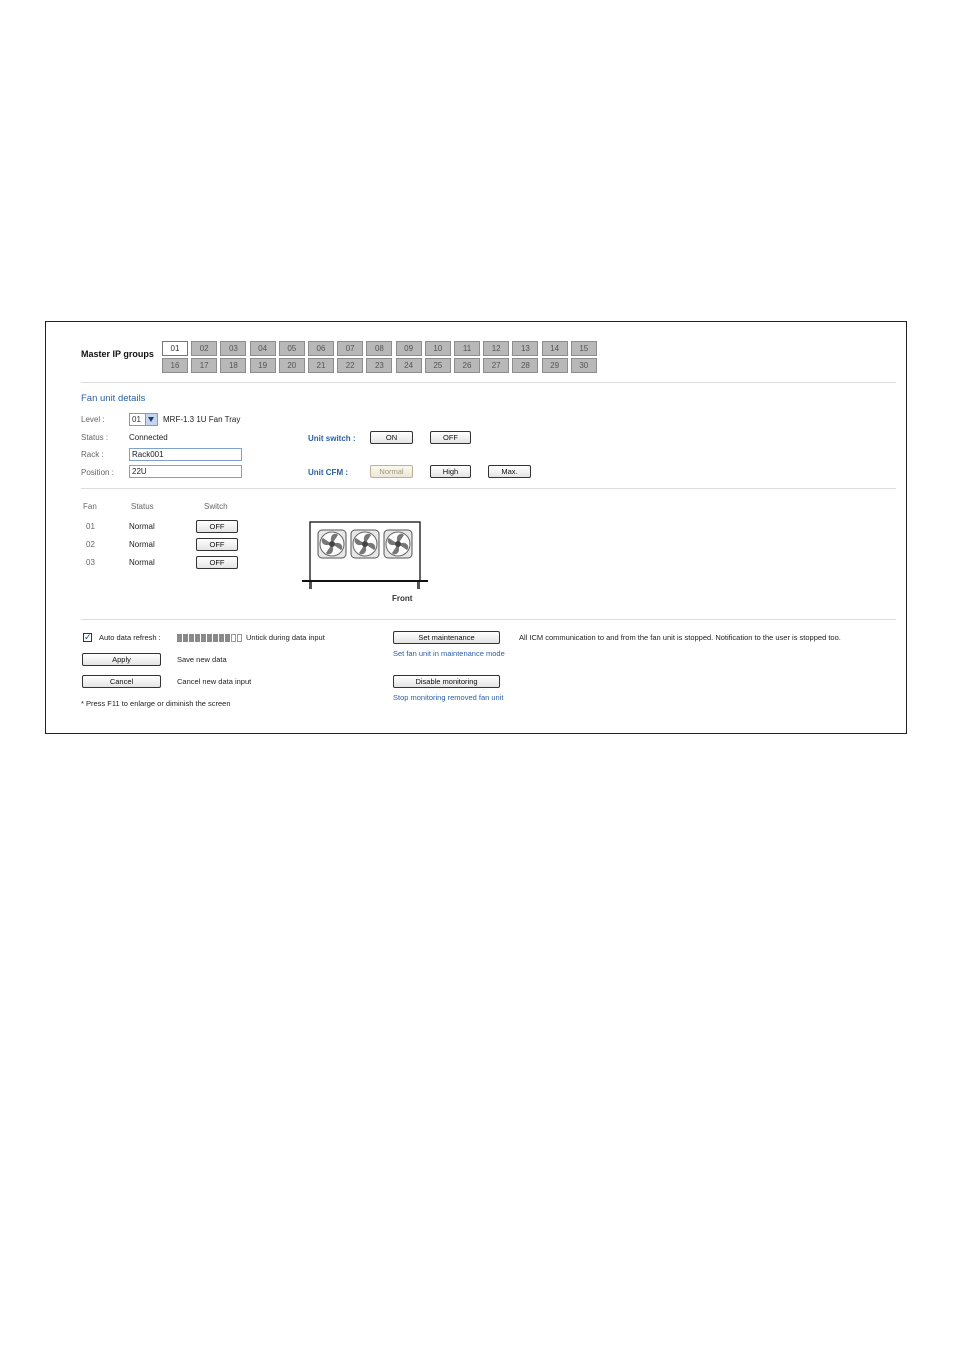  I want to click on front-label: Front, so click(402, 598).